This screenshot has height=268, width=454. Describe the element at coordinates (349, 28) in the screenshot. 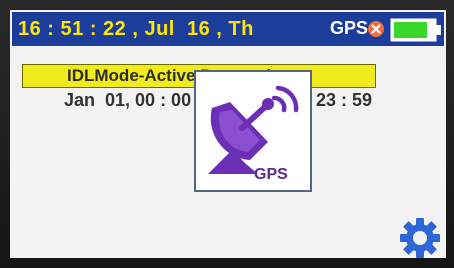

I see `gps-status-label: GPS` at that location.